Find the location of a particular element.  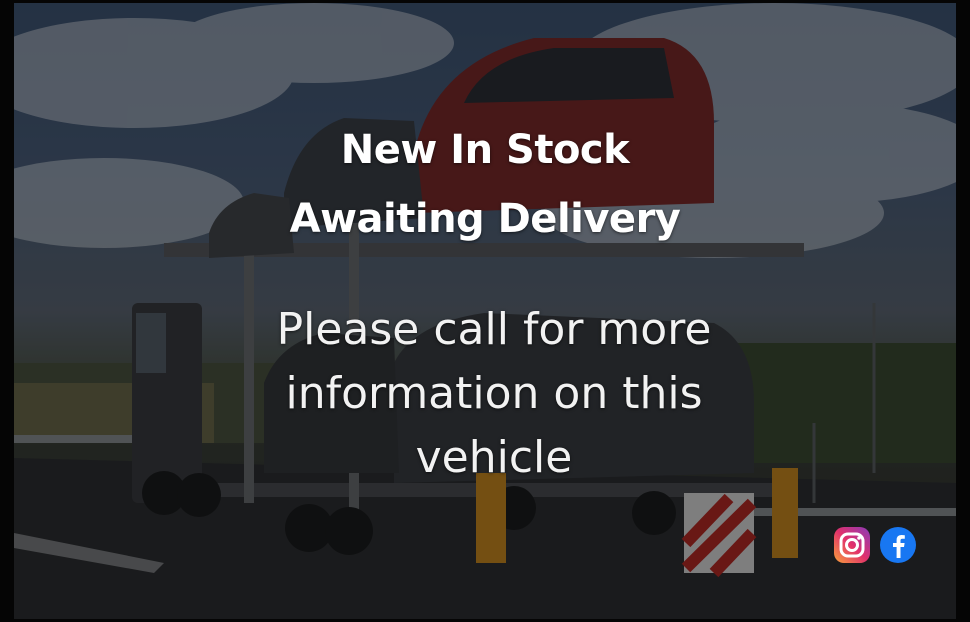

instagram-icon is located at coordinates (852, 545).